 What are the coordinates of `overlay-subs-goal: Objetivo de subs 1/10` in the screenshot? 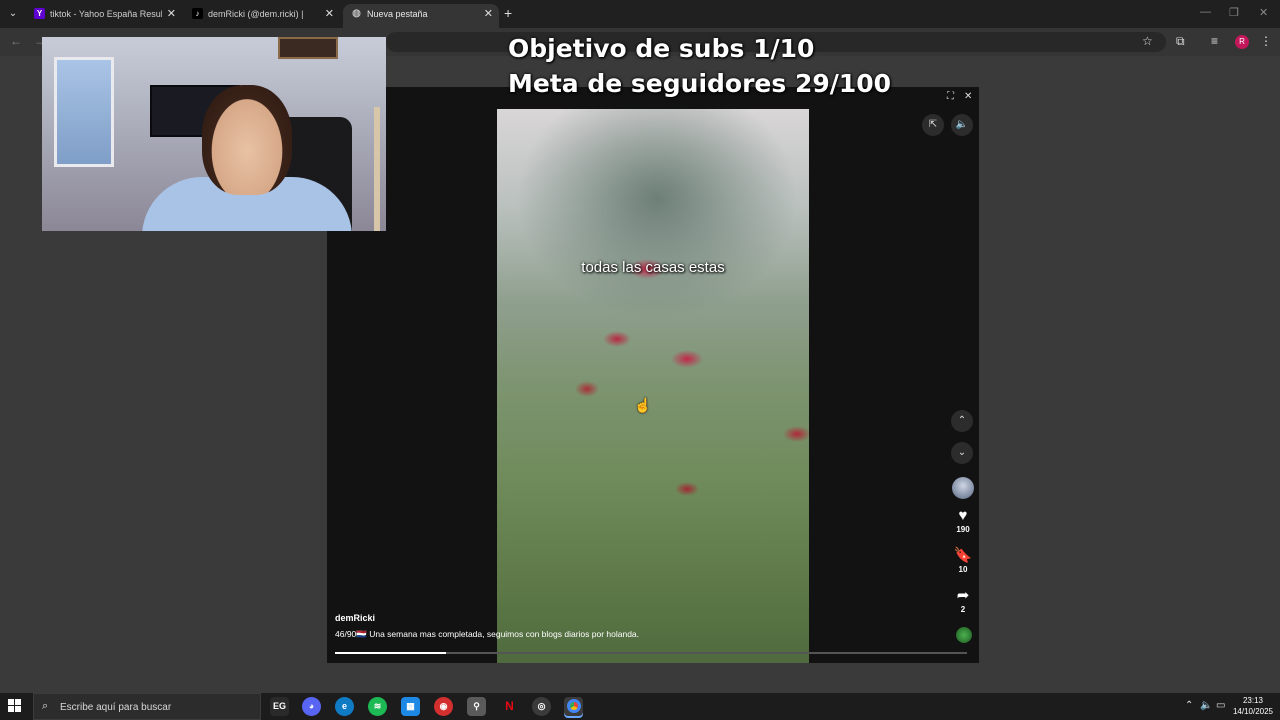 It's located at (661, 48).